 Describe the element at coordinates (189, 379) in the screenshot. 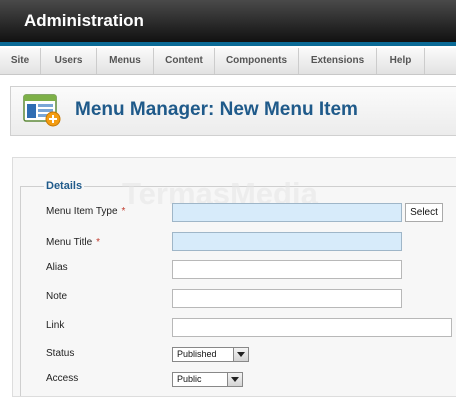

I see `access-value: Public` at that location.